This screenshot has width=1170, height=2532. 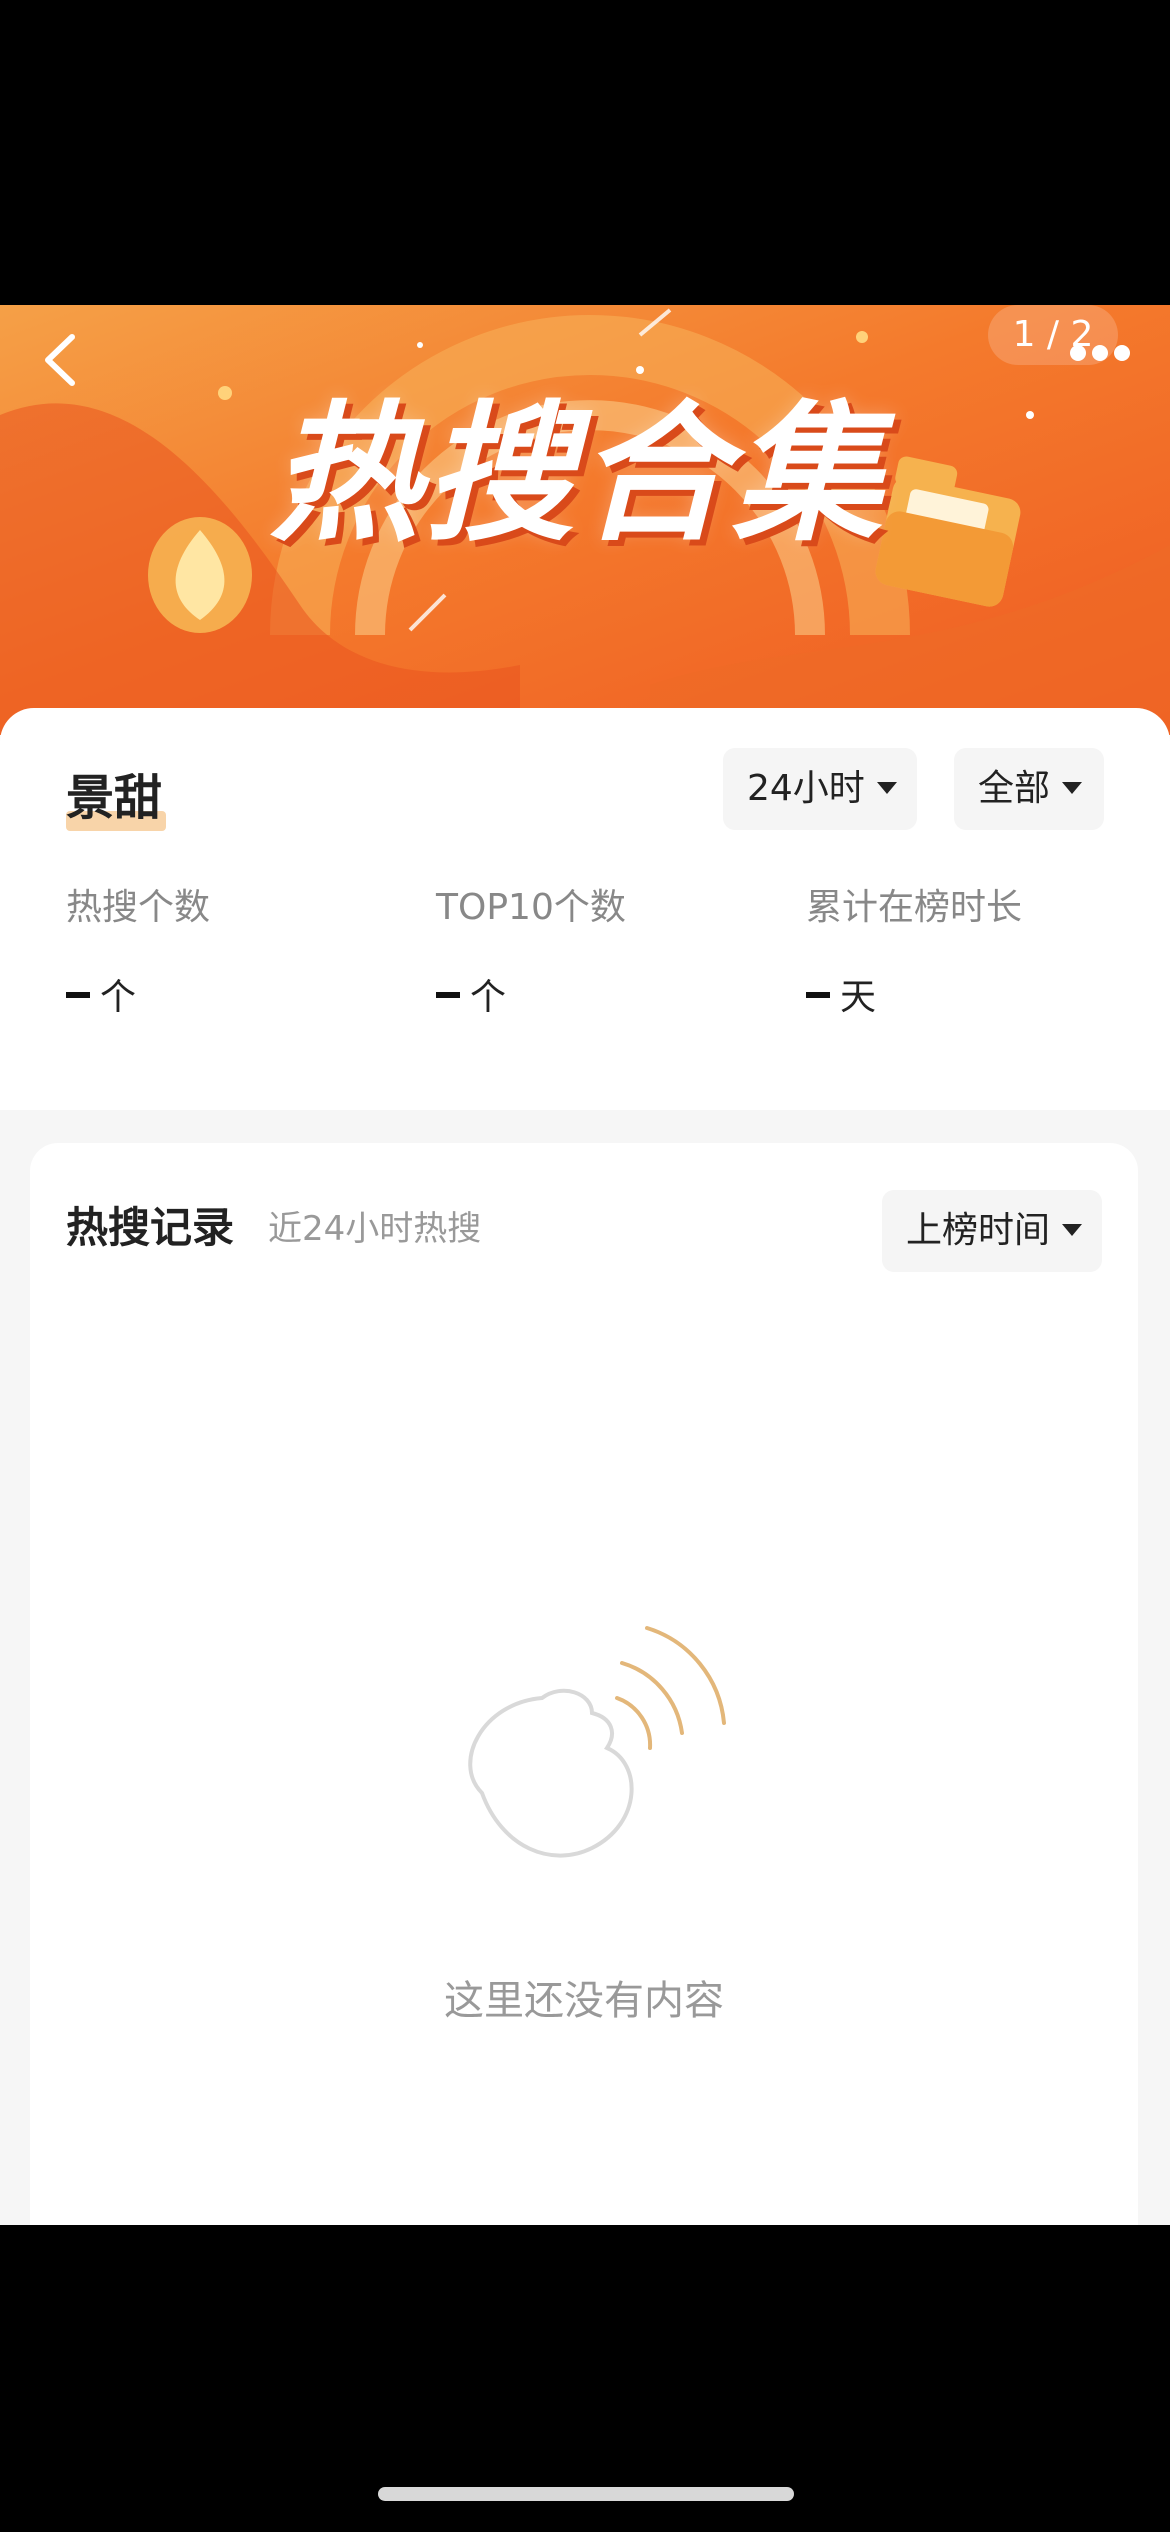 I want to click on stat-top10-count: TOP10个数 个, so click(x=531, y=953).